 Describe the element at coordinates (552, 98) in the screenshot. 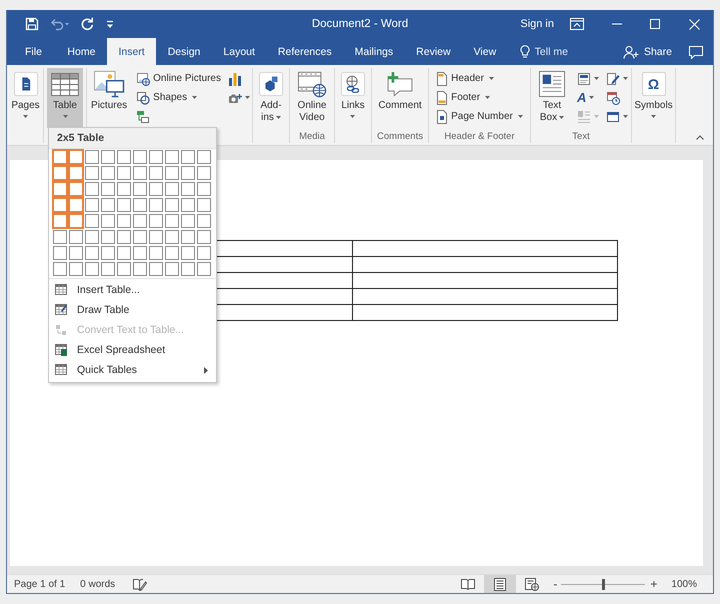

I see `text-box-button: Text Box` at that location.